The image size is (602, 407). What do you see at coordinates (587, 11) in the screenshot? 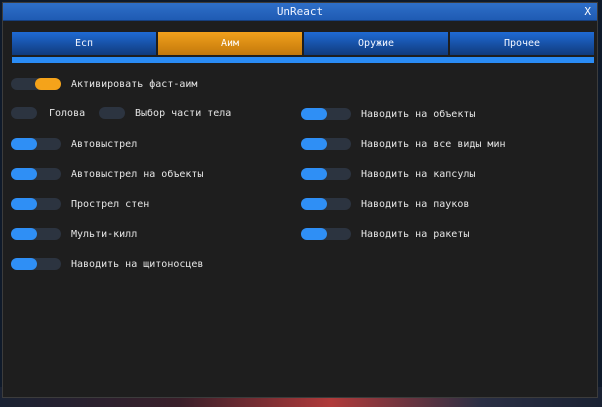
I see `close-button: X` at bounding box center [587, 11].